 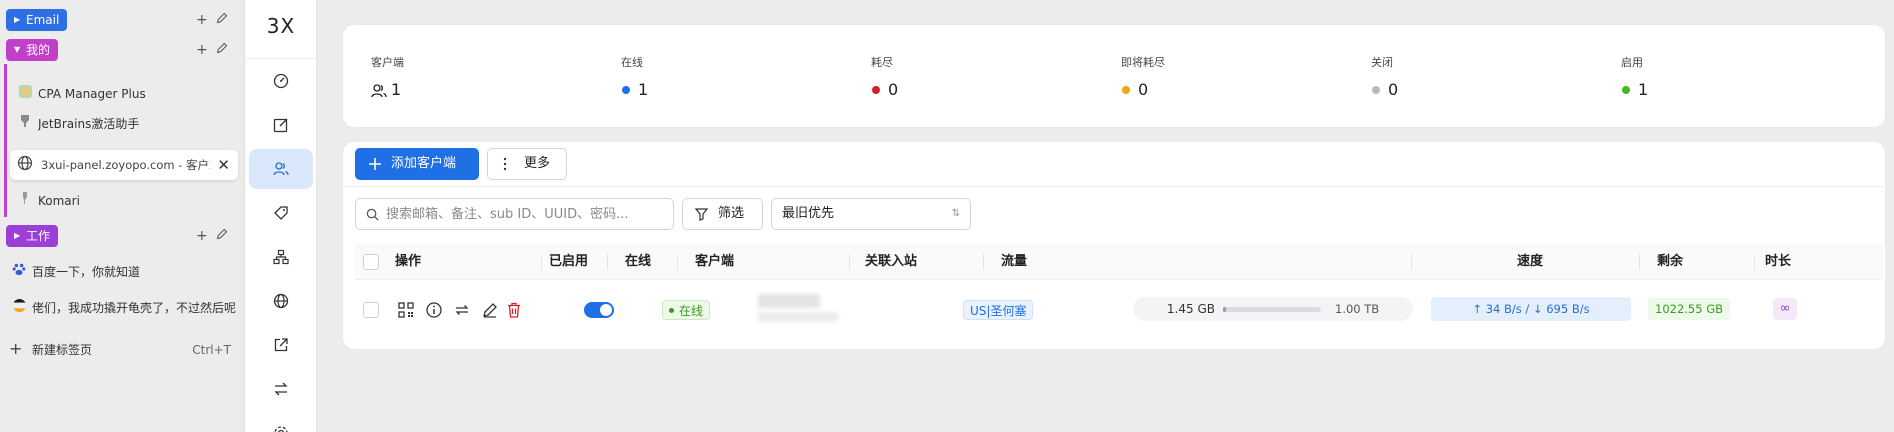 I want to click on tab-item: CPA Manager Plus, so click(x=126, y=94).